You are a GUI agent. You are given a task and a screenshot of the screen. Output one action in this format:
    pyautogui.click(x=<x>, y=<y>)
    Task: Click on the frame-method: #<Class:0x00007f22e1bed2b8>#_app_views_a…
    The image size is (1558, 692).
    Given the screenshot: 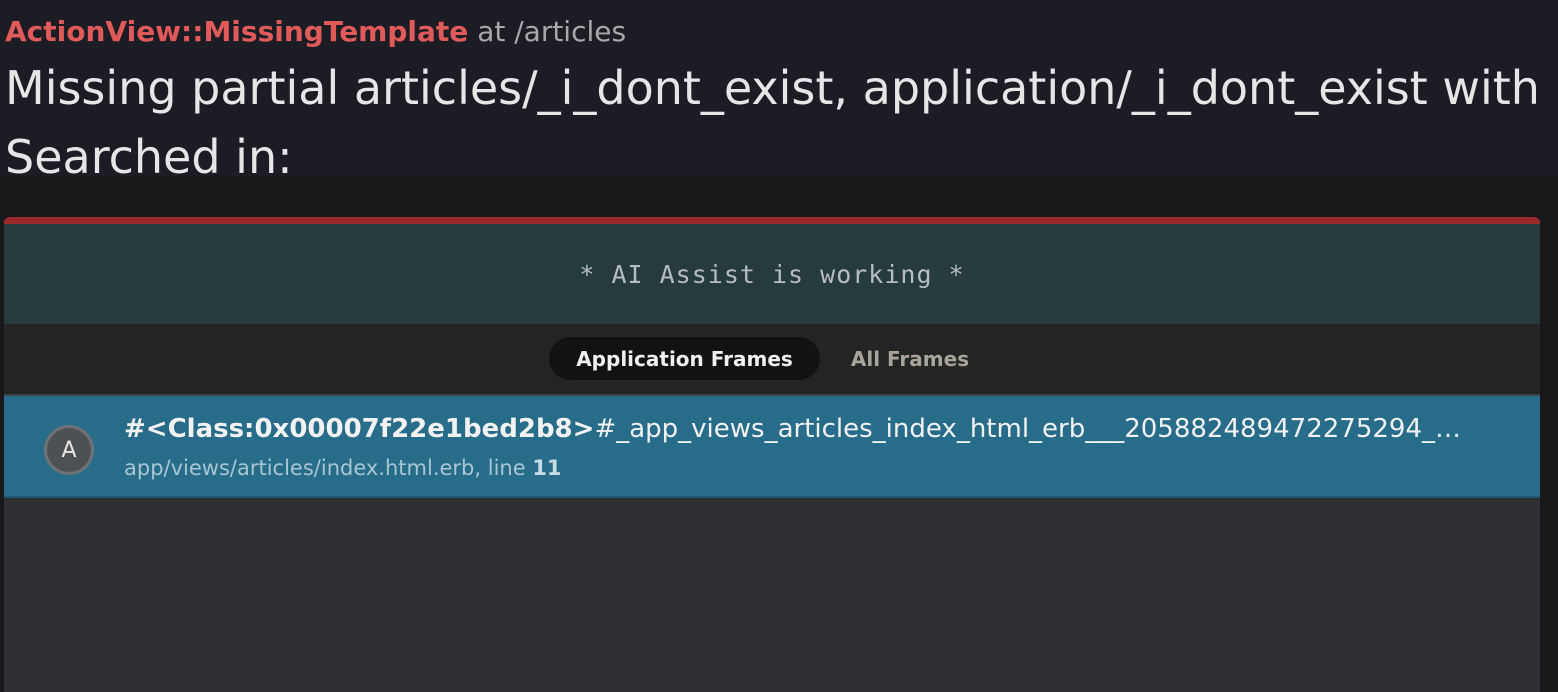 What is the action you would take?
    pyautogui.click(x=814, y=429)
    